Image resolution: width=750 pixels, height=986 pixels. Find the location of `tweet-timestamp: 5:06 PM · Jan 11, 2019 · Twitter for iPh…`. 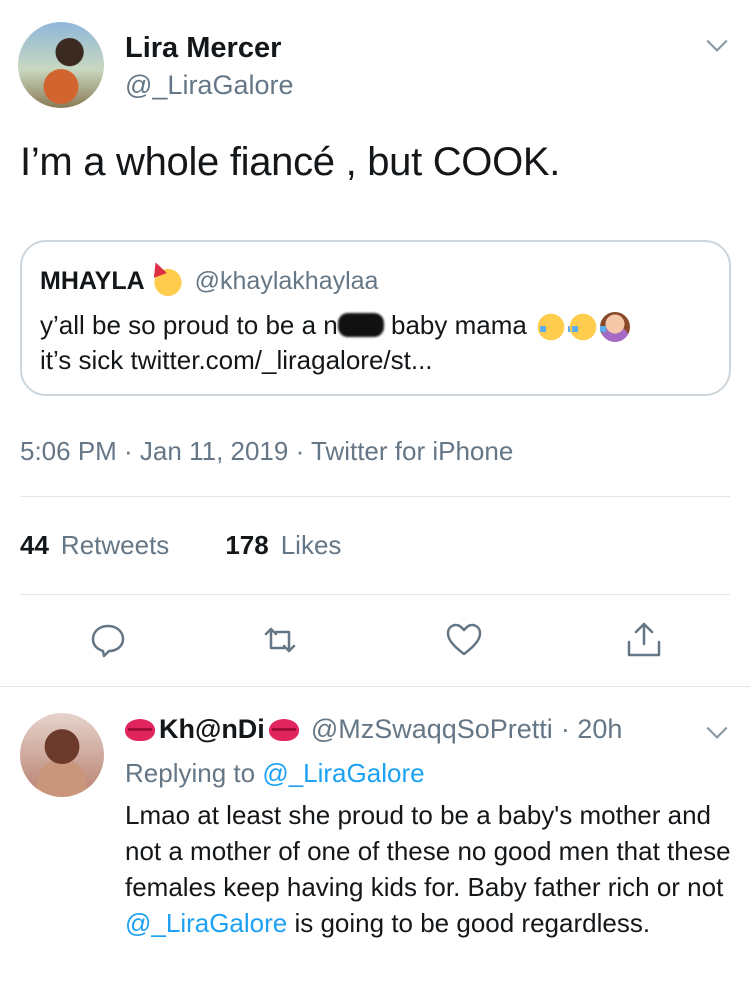

tweet-timestamp: 5:06 PM · Jan 11, 2019 · Twitter for iPh… is located at coordinates (266, 451).